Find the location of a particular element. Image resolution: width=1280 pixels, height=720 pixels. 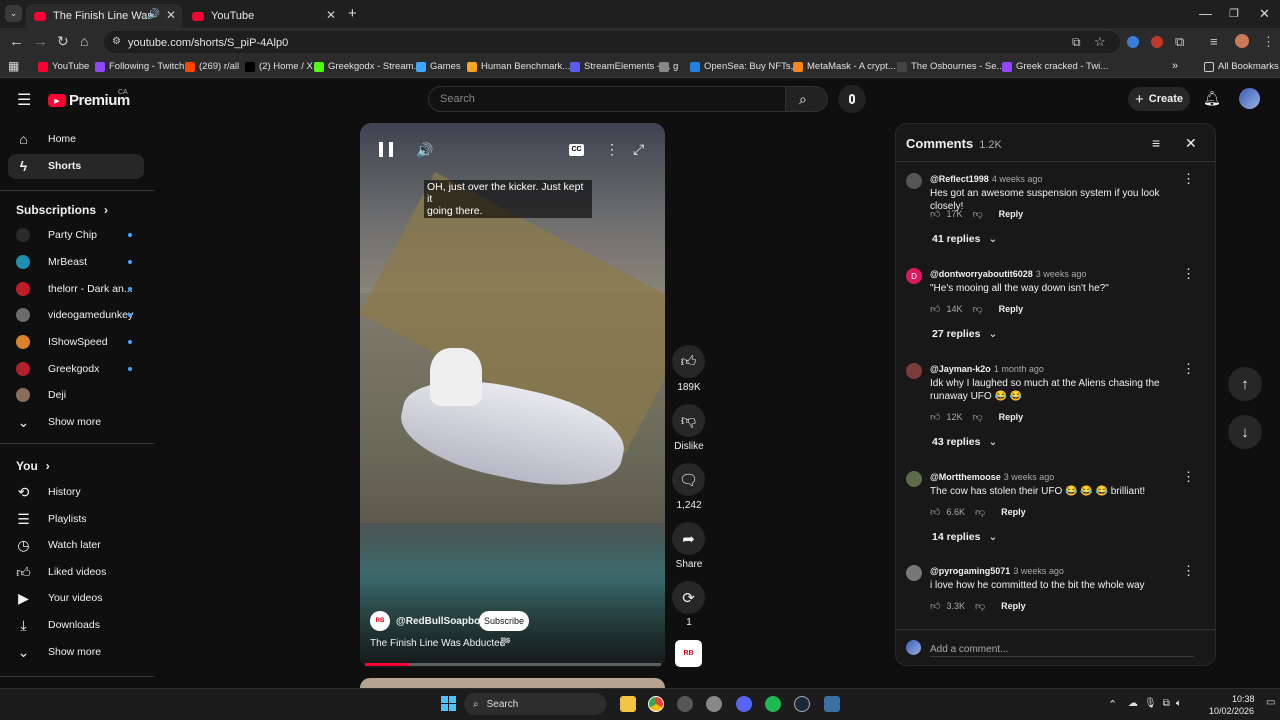

tab-search-button: ⌄ is located at coordinates (13, 13).